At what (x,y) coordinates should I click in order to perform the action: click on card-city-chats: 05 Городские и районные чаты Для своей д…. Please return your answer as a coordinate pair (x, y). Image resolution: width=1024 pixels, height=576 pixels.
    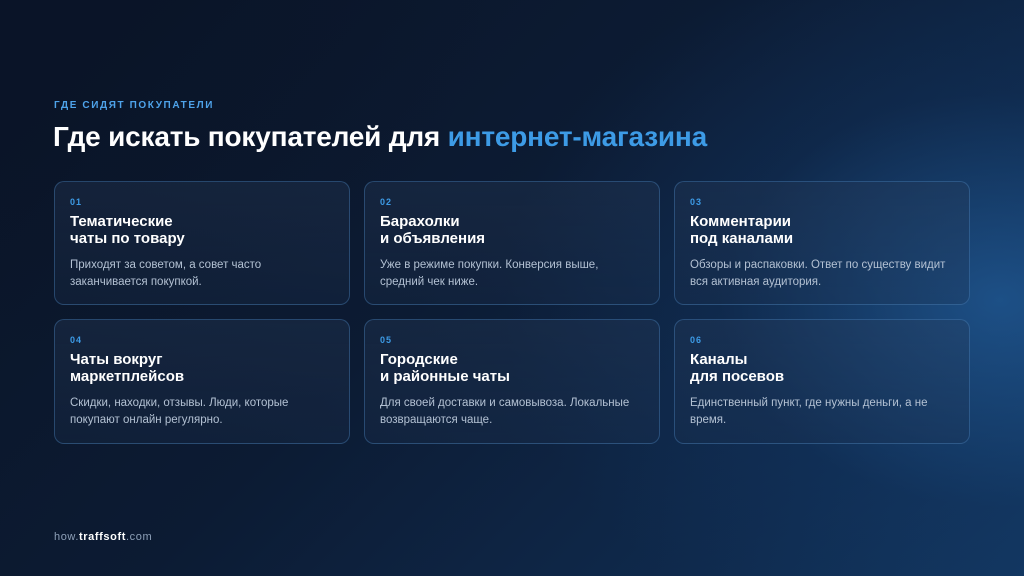
    Looking at the image, I should click on (512, 381).